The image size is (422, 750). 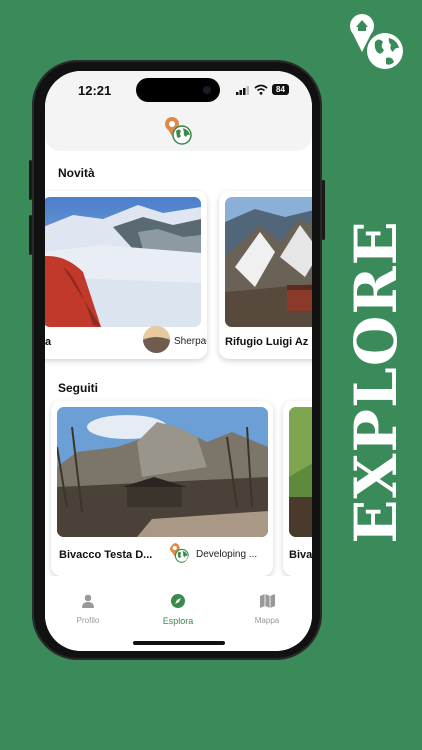 I want to click on section-title-new: Novità, so click(x=76, y=173).